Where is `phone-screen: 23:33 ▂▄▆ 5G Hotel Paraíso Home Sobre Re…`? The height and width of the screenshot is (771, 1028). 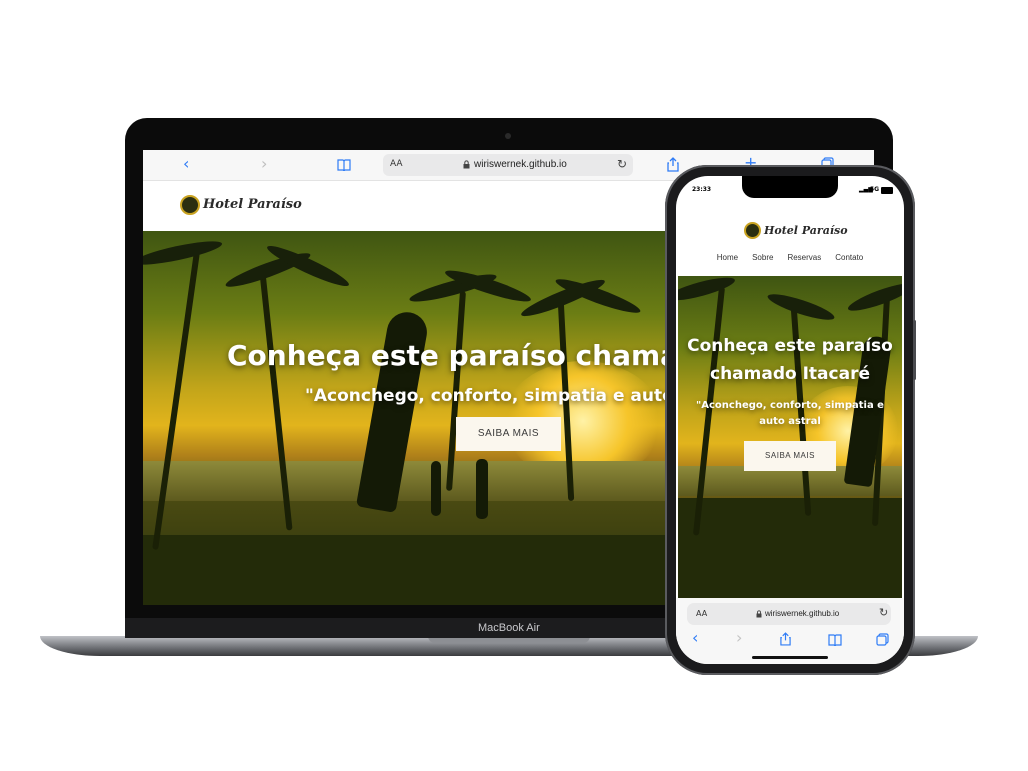 phone-screen: 23:33 ▂▄▆ 5G Hotel Paraíso Home Sobre Re… is located at coordinates (790, 420).